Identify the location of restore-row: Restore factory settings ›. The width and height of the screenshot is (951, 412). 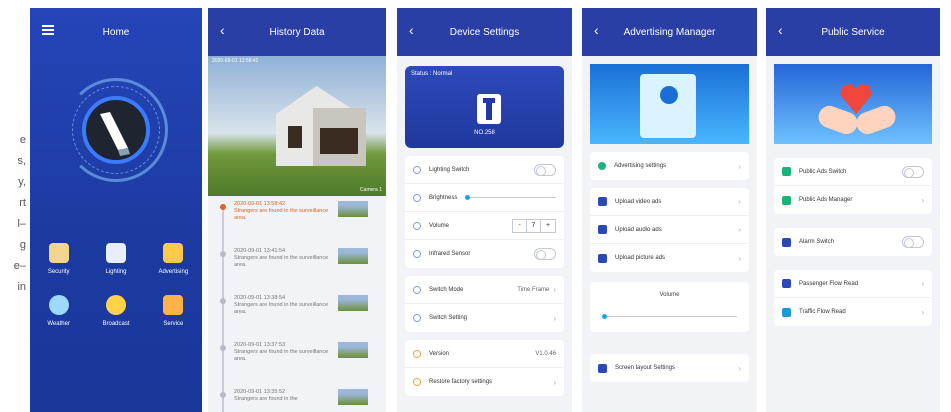
(484, 382).